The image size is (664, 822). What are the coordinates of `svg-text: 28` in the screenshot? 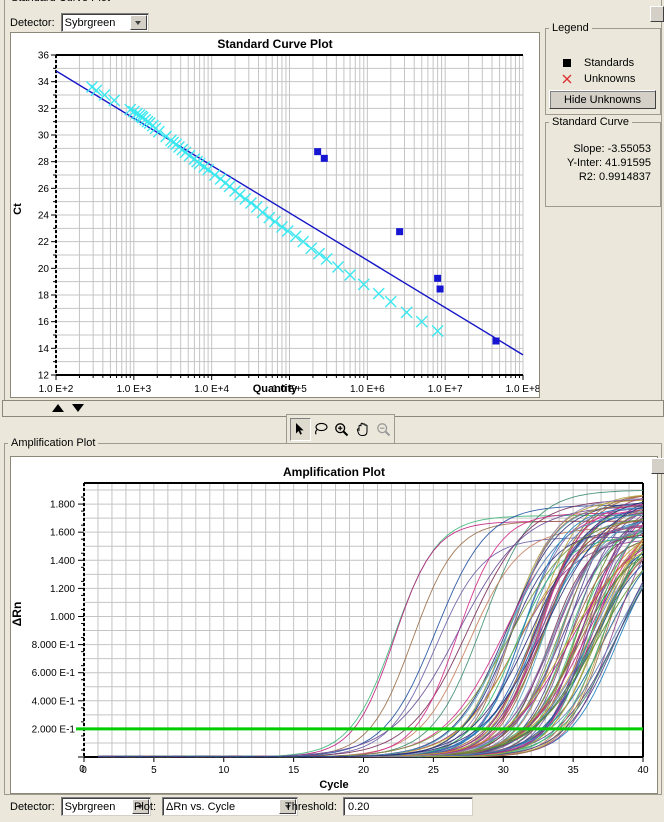 It's located at (44, 162).